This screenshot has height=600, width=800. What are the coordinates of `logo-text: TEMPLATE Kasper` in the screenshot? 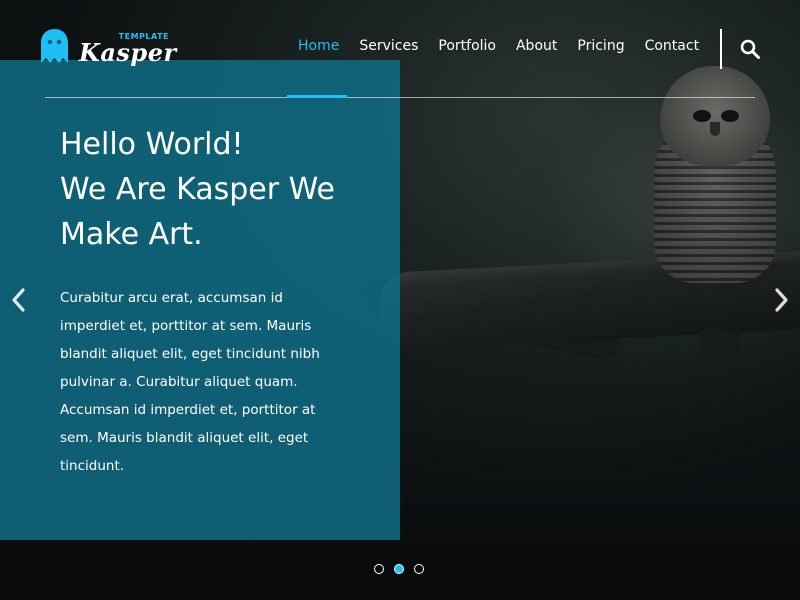 It's located at (127, 46).